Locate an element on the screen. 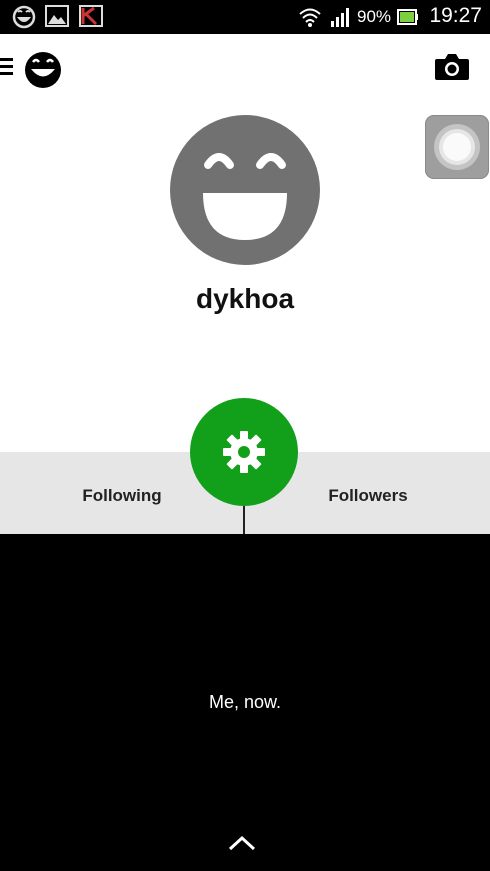 This screenshot has height=871, width=490. battery-percent: 90% is located at coordinates (374, 16).